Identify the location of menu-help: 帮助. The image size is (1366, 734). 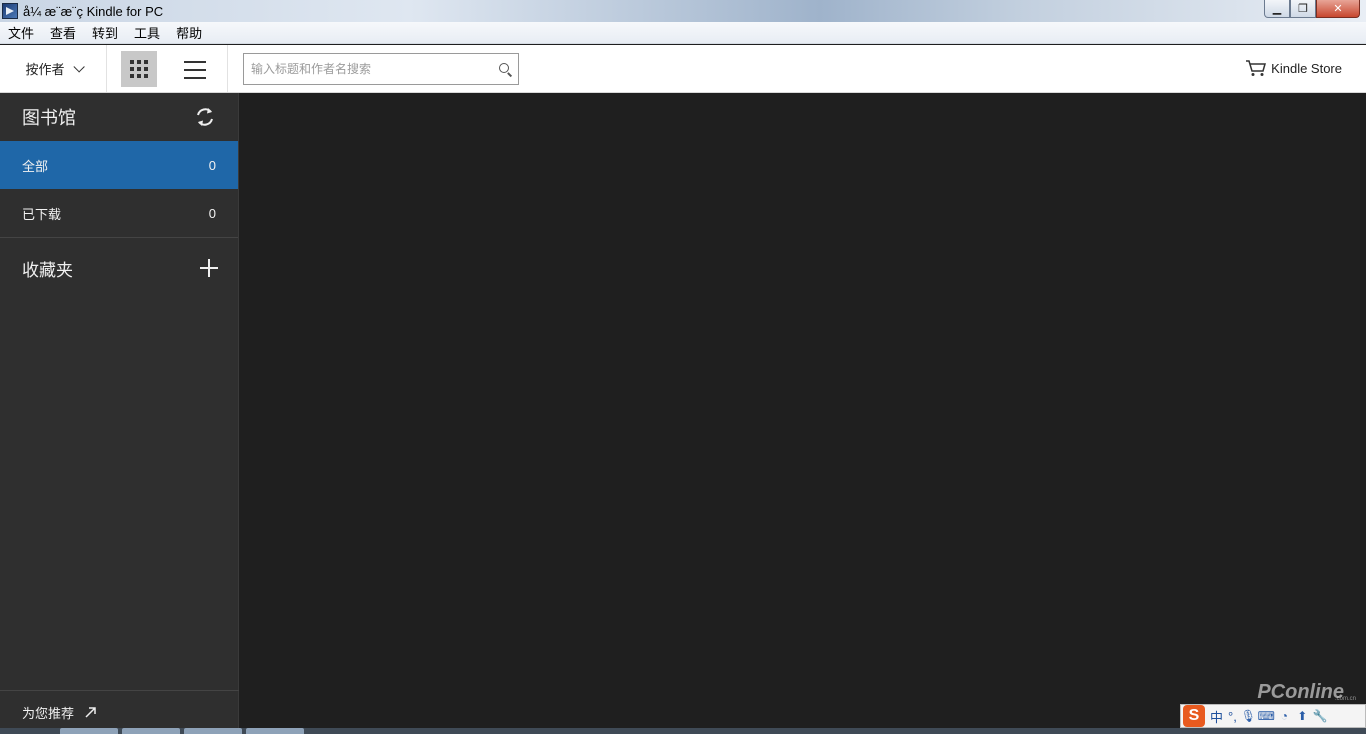
(189, 32).